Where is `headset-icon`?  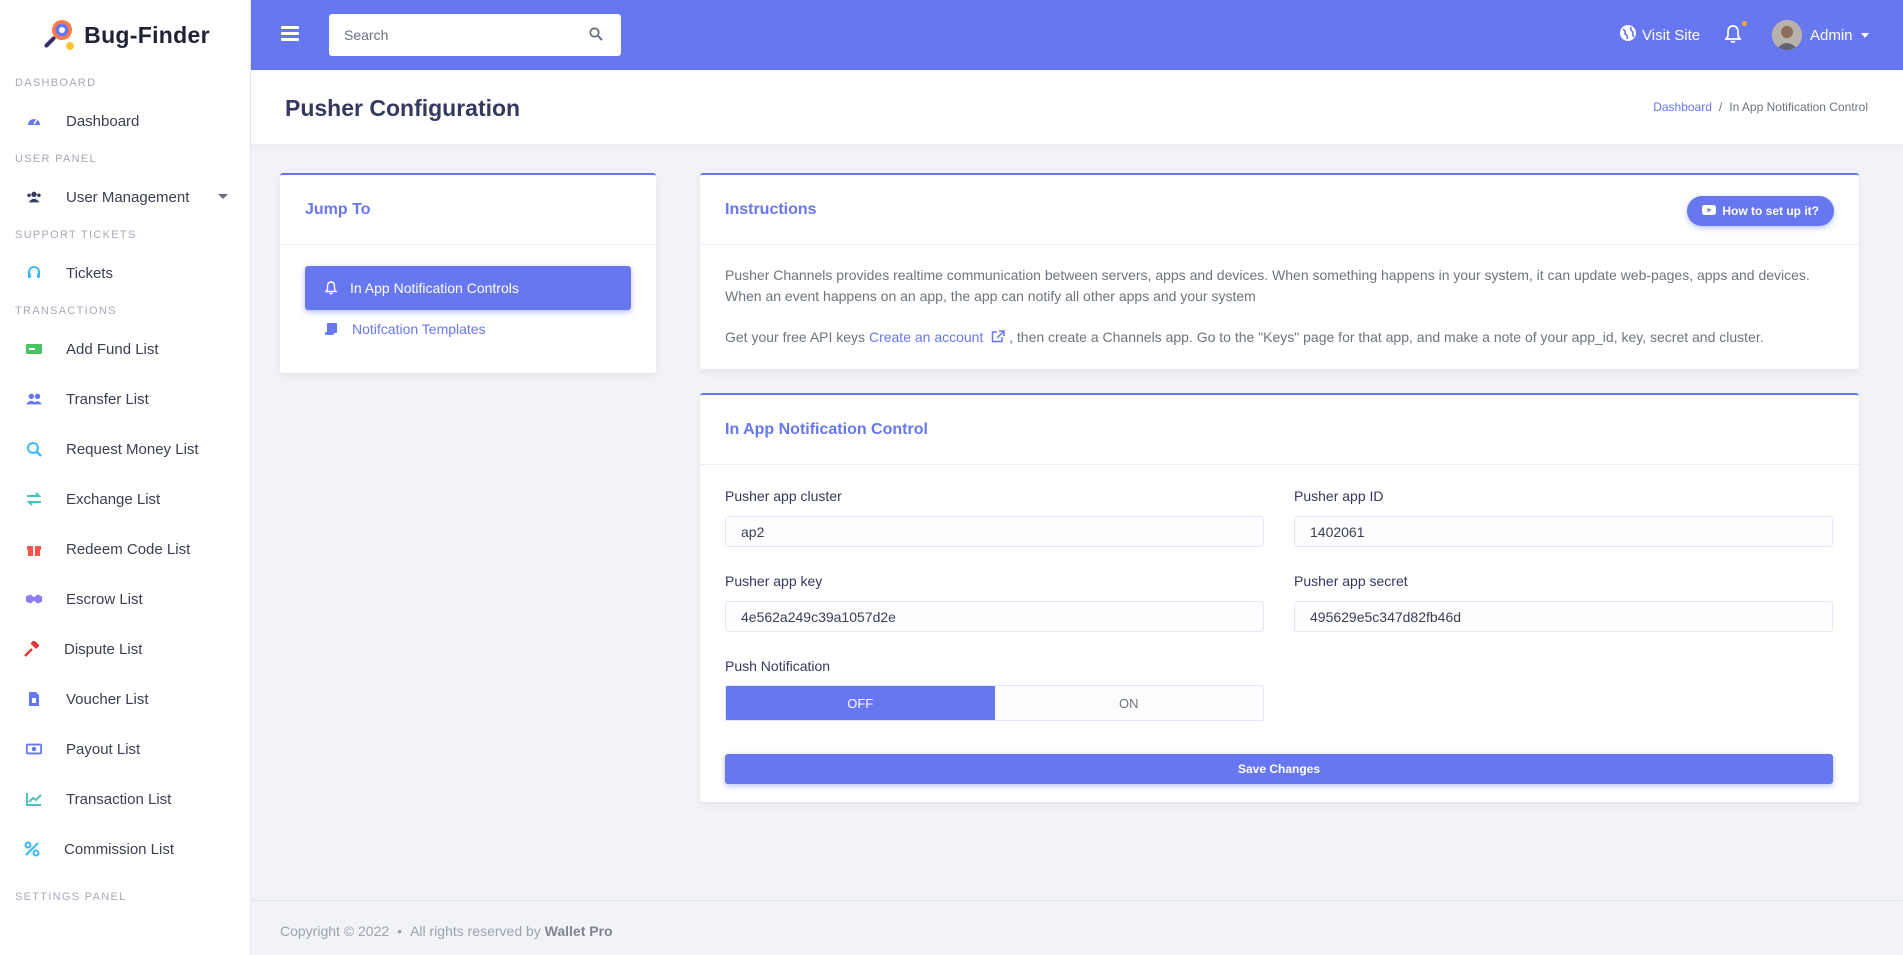
headset-icon is located at coordinates (34, 273).